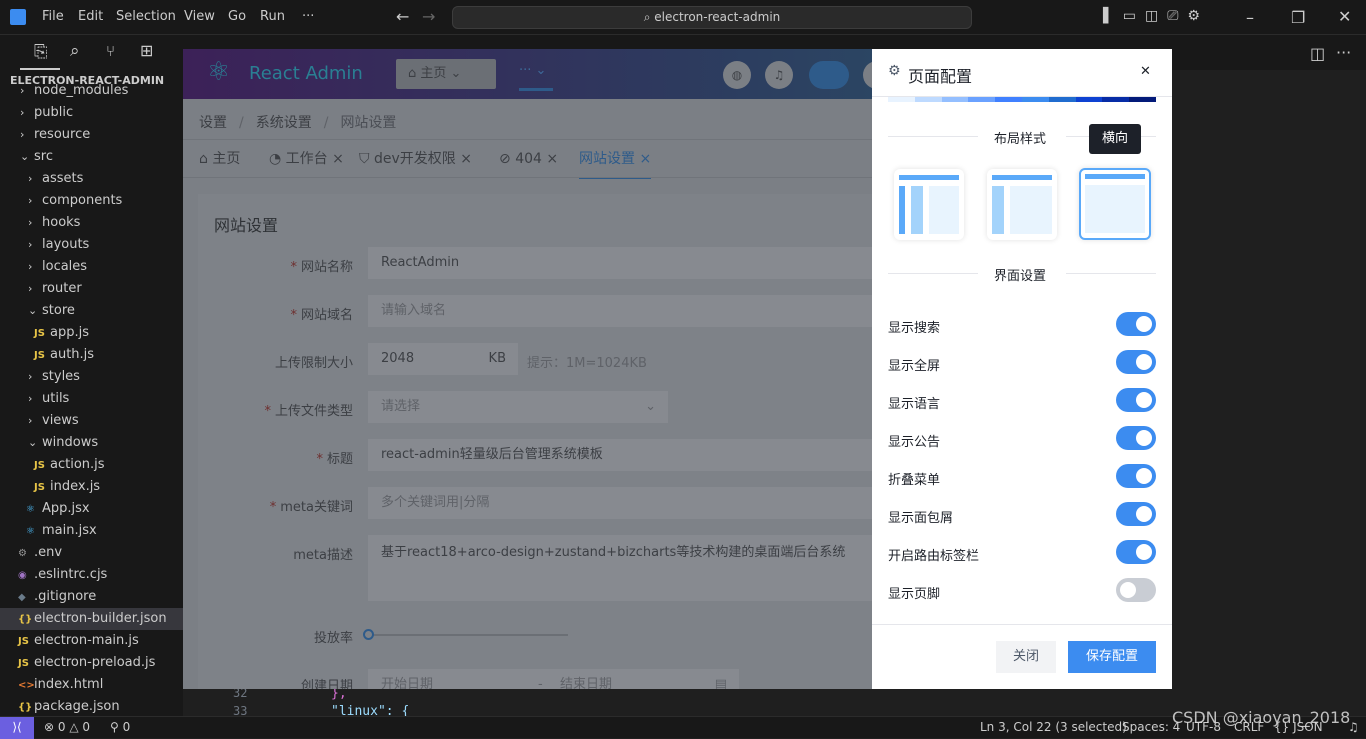  What do you see at coordinates (91, 619) in the screenshot?
I see `file-item: {} electron-builder.json` at bounding box center [91, 619].